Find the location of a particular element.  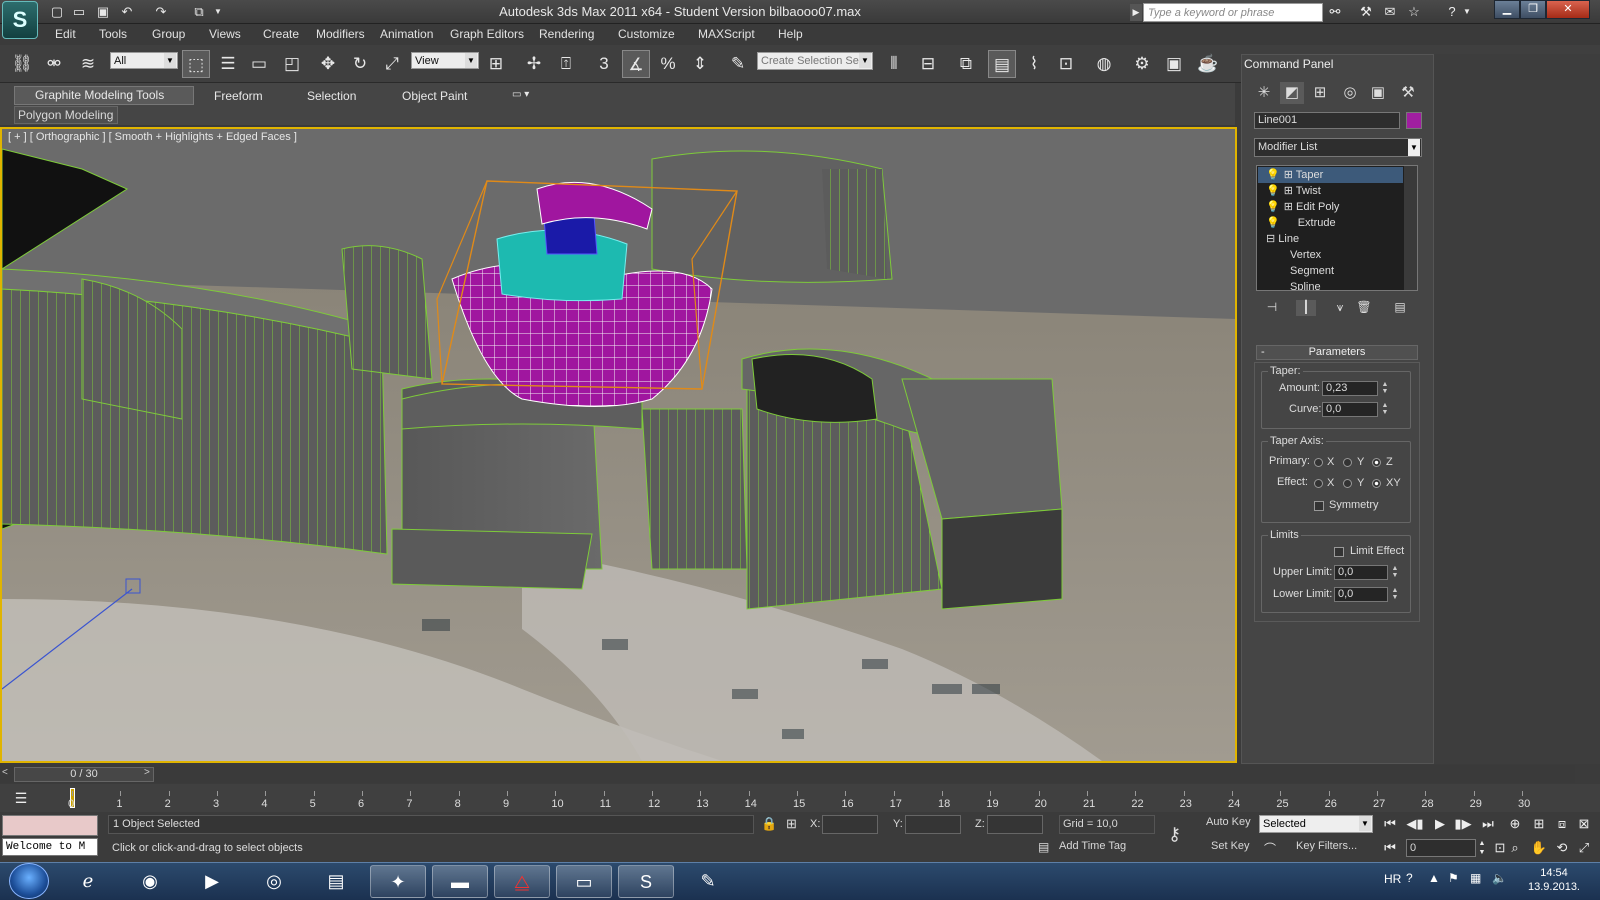

chrome-icon: ◎ is located at coordinates (274, 881).